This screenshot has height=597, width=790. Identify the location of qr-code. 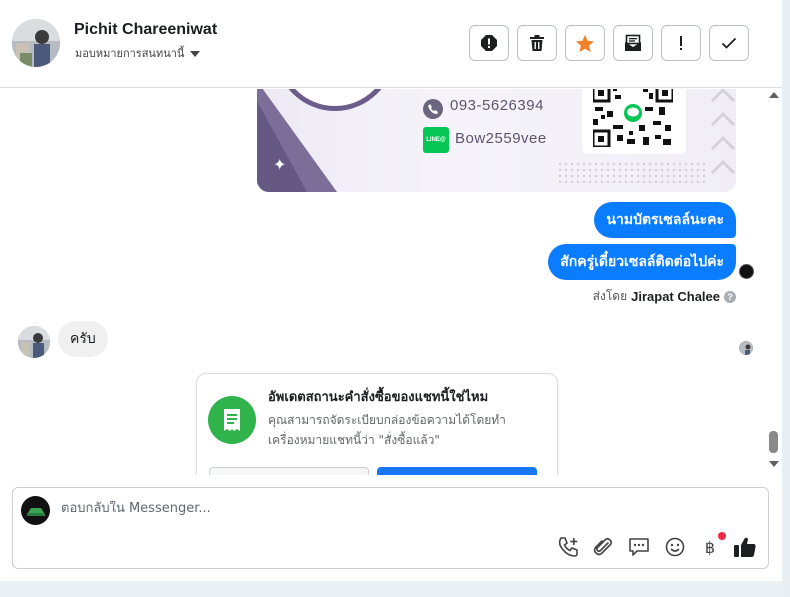
(634, 121).